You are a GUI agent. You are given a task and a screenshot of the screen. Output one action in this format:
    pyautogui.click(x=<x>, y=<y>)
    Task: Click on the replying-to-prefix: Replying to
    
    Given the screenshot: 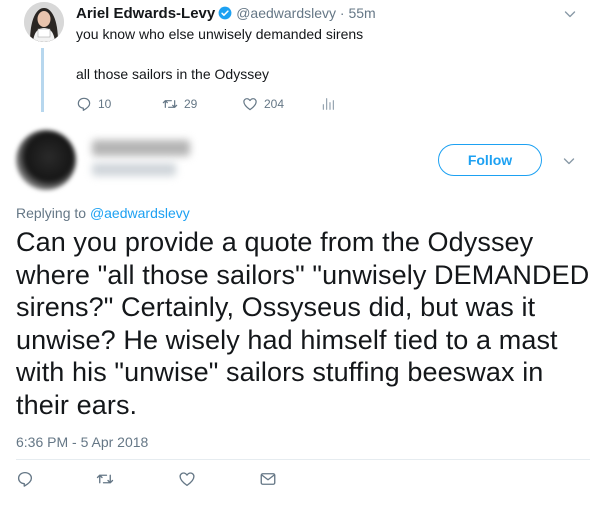 What is the action you would take?
    pyautogui.click(x=53, y=213)
    